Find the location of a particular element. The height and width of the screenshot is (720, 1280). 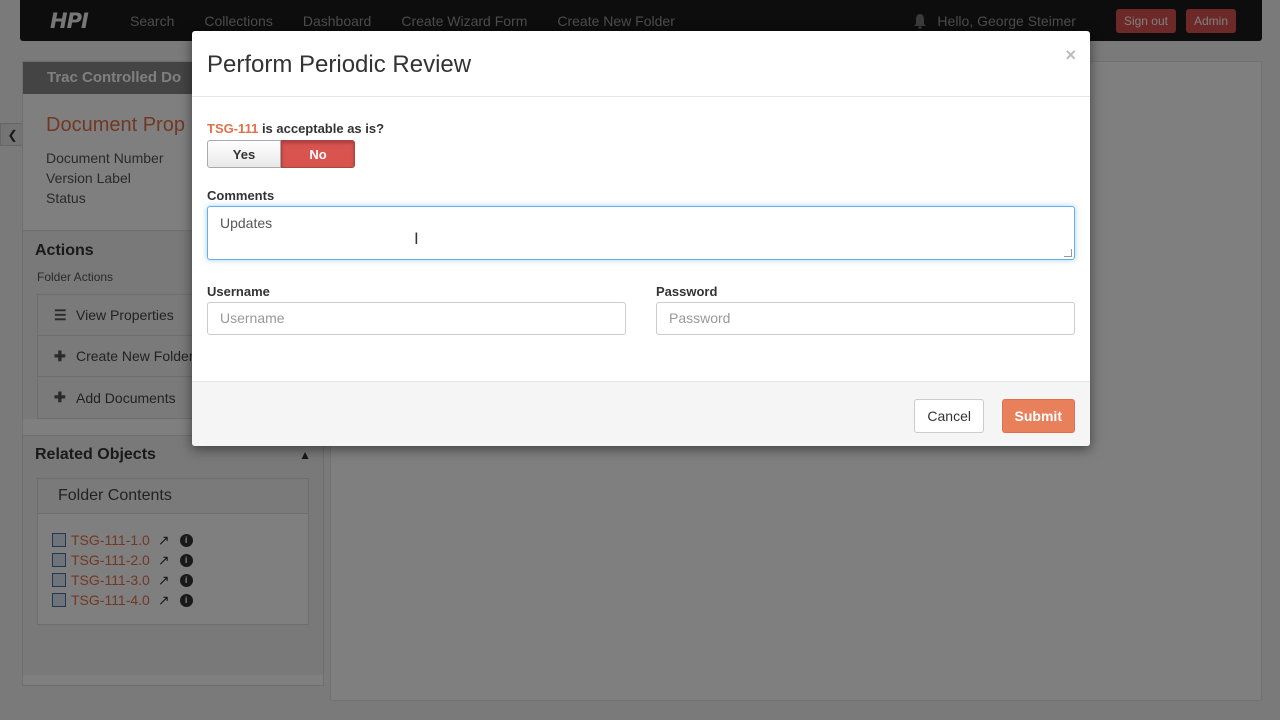

document-reference-link: TSG-111 is located at coordinates (232, 128).